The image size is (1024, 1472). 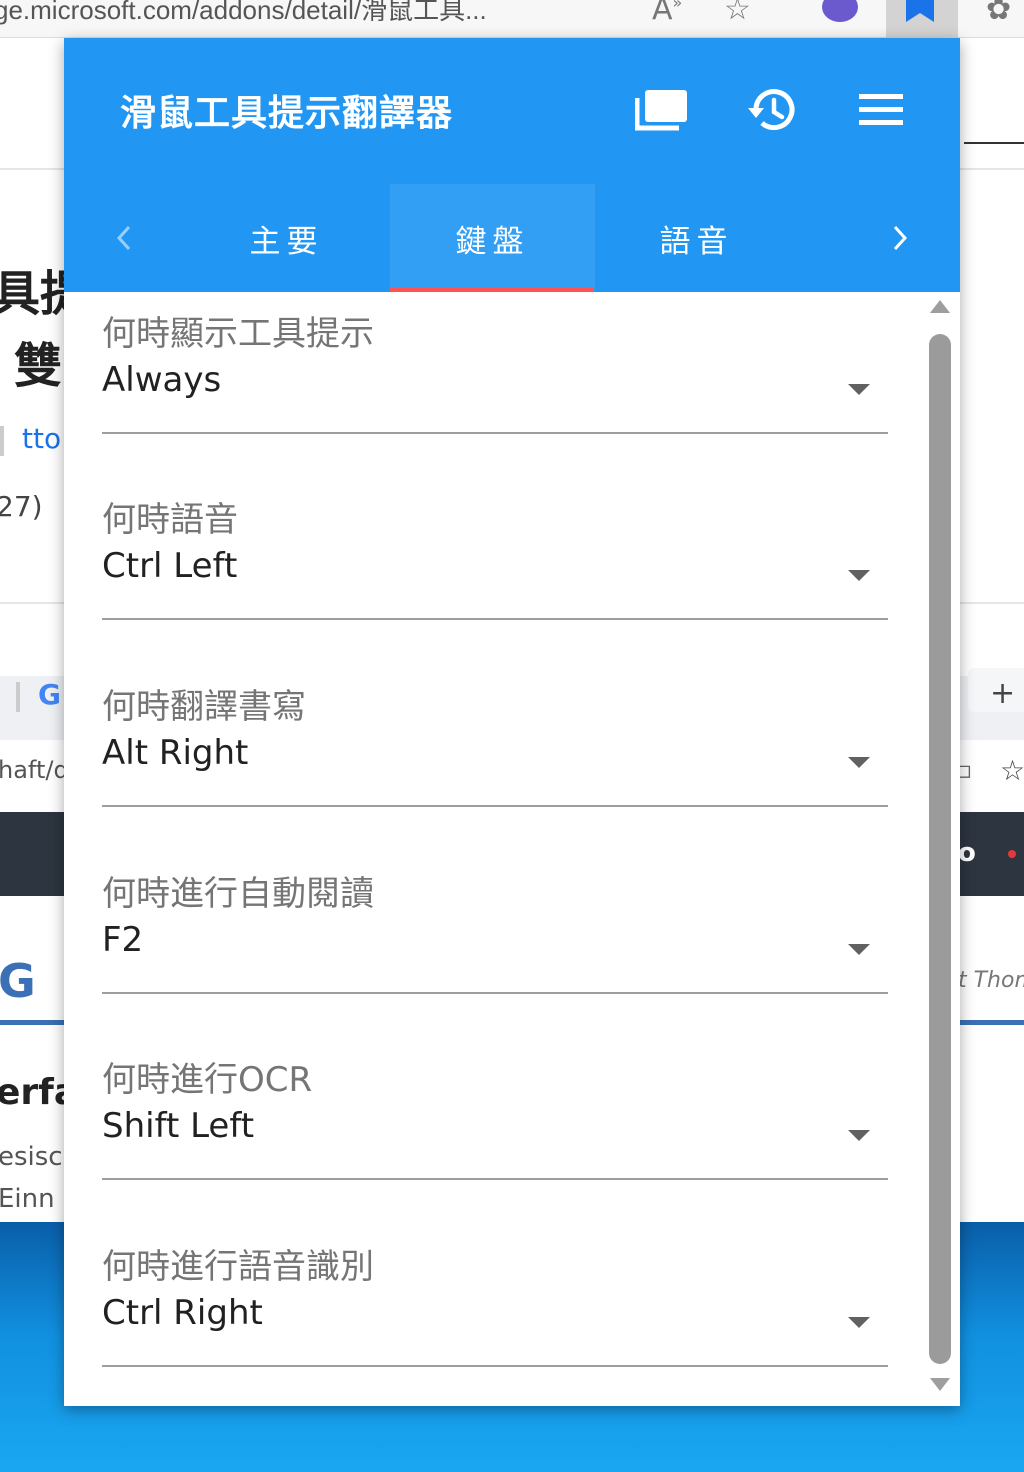 I want to click on field-label: 何時進行自動閱讀, so click(x=238, y=894).